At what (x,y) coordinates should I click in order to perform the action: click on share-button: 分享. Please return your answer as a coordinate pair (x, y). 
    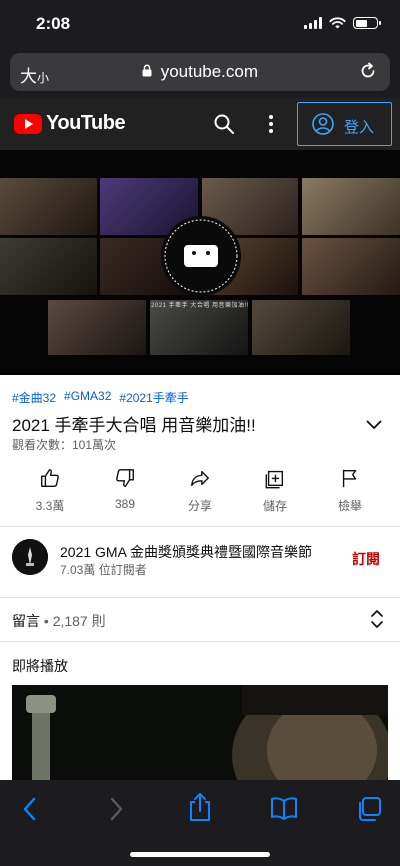
    Looking at the image, I should click on (200, 490).